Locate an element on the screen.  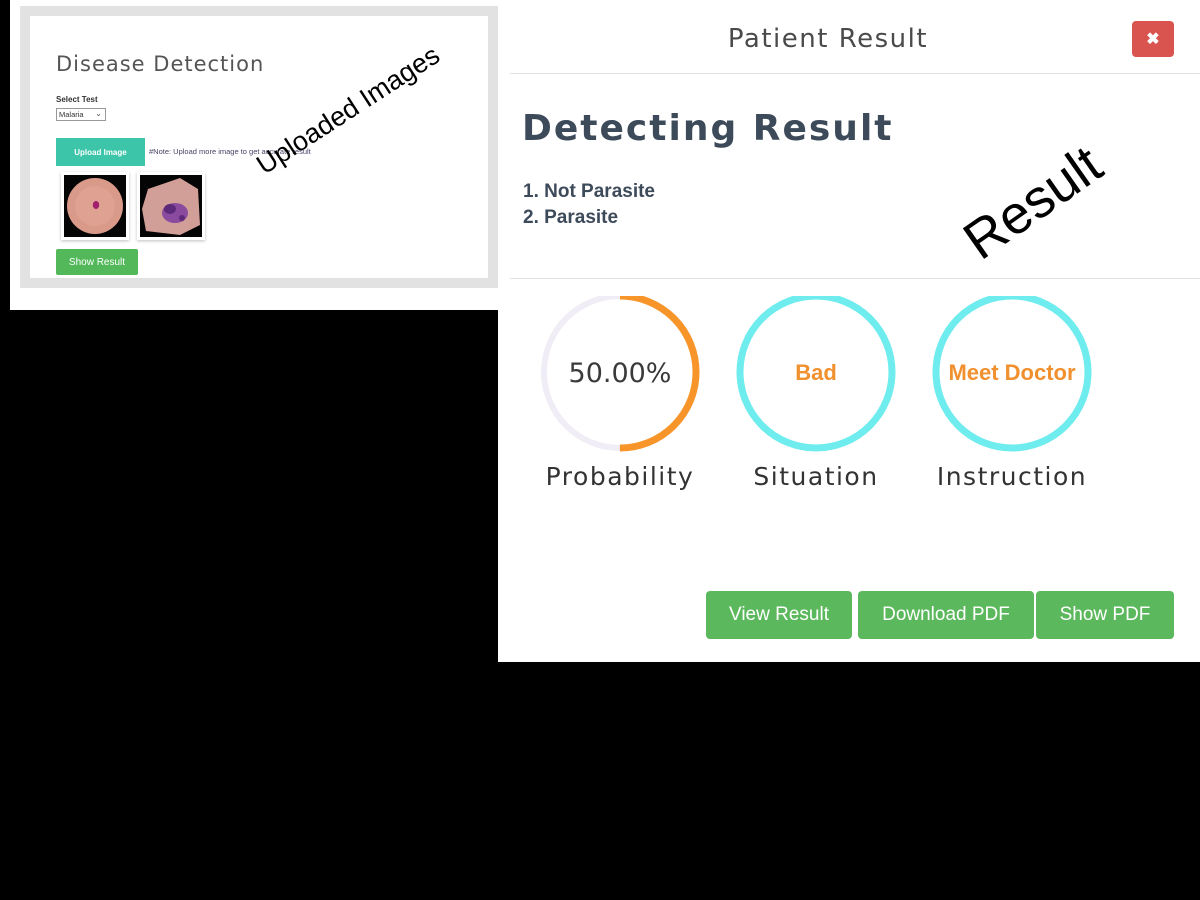
show-pdf-button: Show PDF is located at coordinates (1105, 615).